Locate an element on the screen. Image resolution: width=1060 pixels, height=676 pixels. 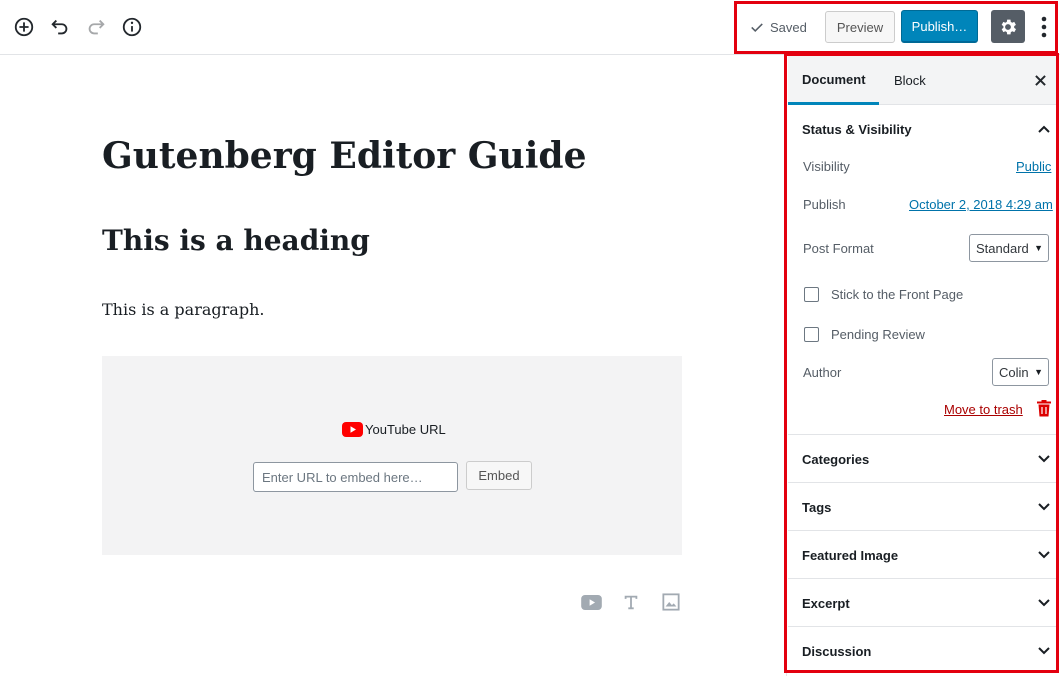
post-format-select: Standard ▼ is located at coordinates (1009, 248).